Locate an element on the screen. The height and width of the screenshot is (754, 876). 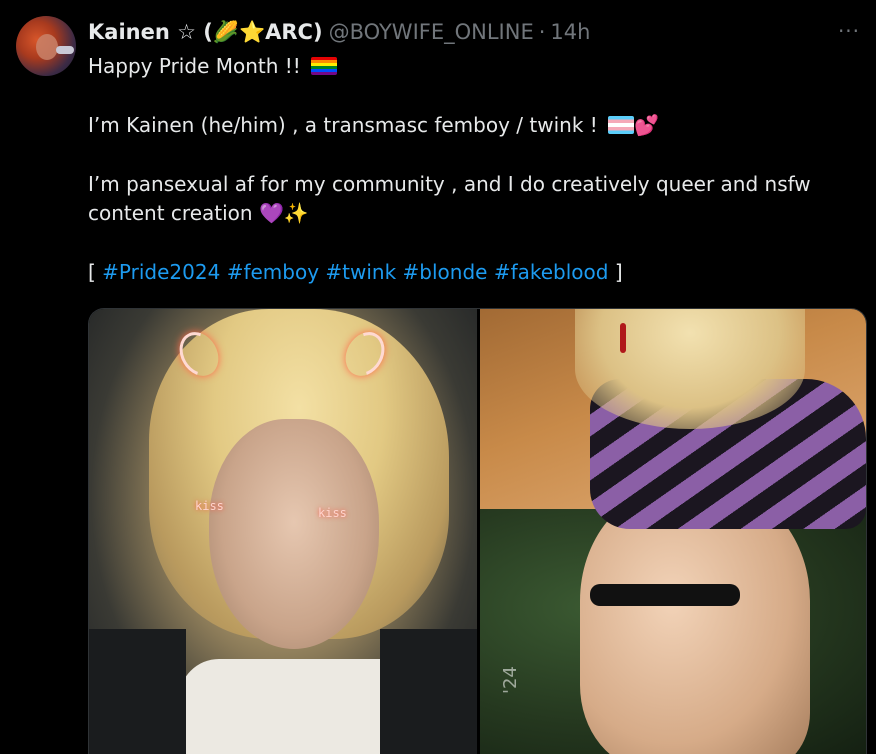
avatar is located at coordinates (46, 46).